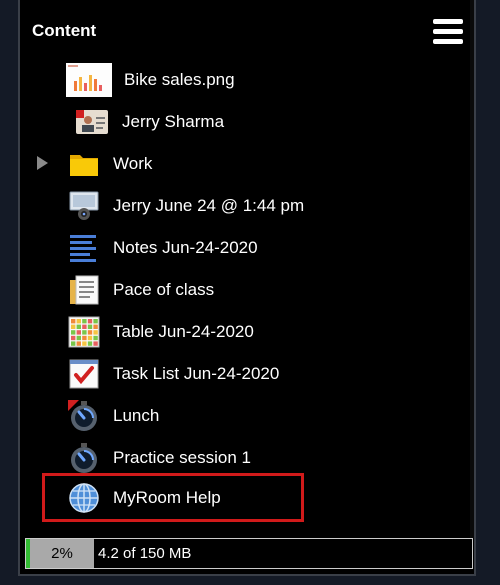 The height and width of the screenshot is (585, 500). What do you see at coordinates (84, 206) in the screenshot?
I see `webcam-recording-icon` at bounding box center [84, 206].